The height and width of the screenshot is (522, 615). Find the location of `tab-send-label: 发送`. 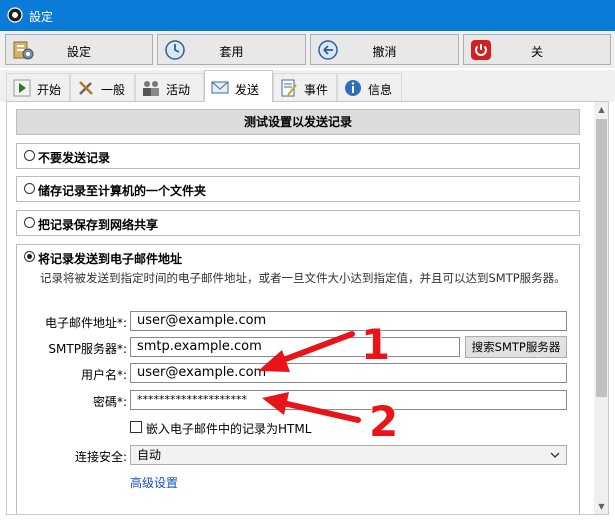

tab-send-label: 发送 is located at coordinates (247, 90).